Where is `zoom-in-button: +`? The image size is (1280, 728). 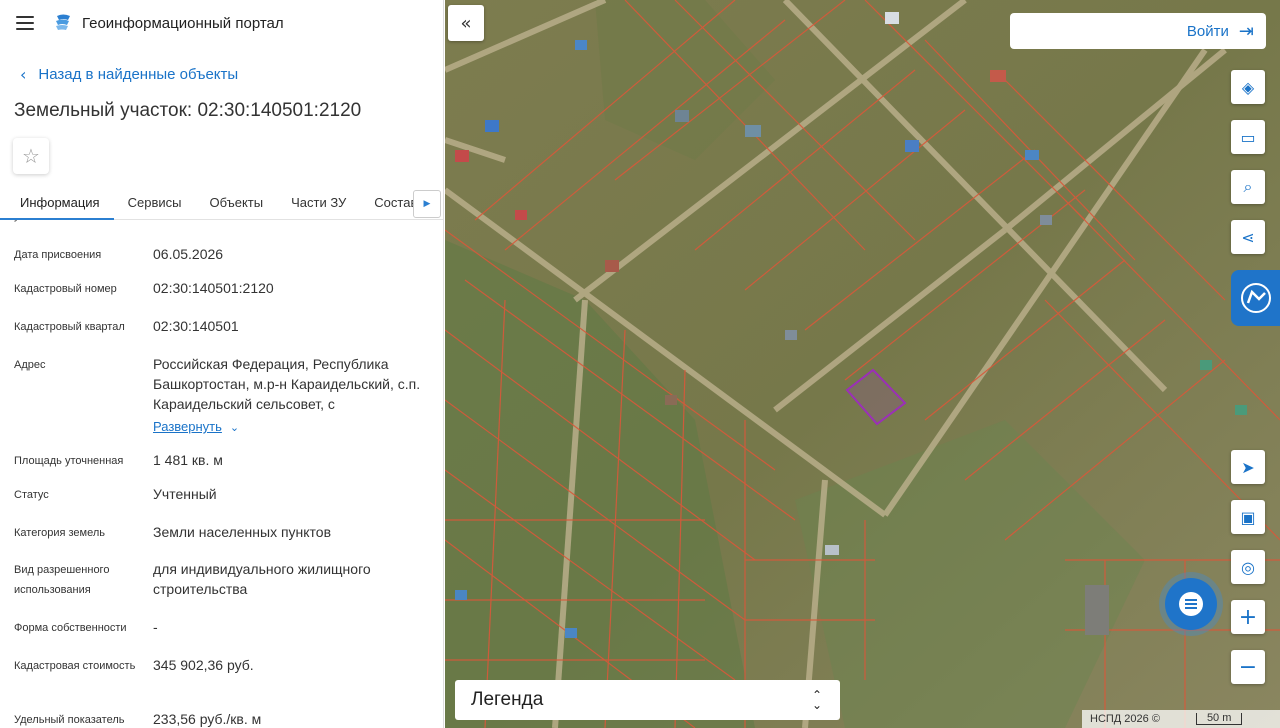
zoom-in-button: + is located at coordinates (1248, 617).